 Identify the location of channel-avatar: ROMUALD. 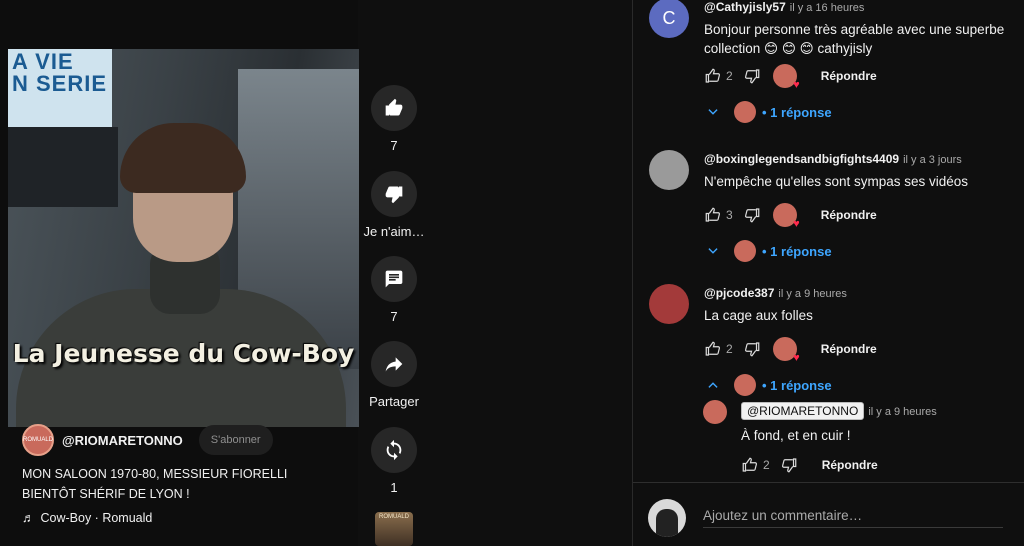
(38, 440).